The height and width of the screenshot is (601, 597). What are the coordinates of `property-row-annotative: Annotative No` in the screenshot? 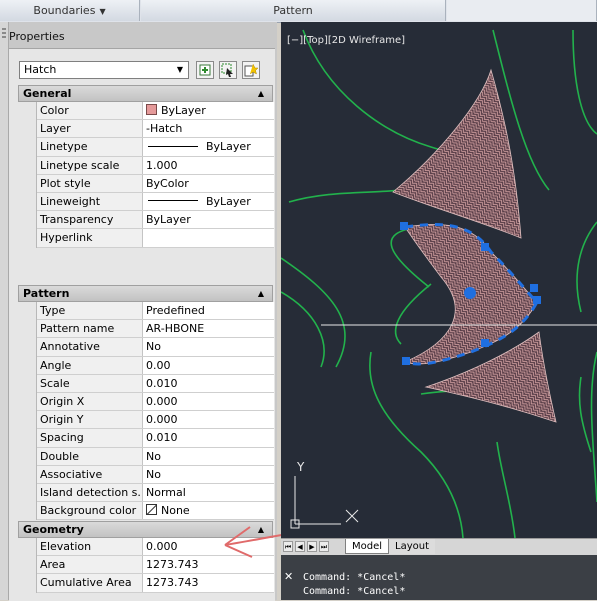 It's located at (155, 347).